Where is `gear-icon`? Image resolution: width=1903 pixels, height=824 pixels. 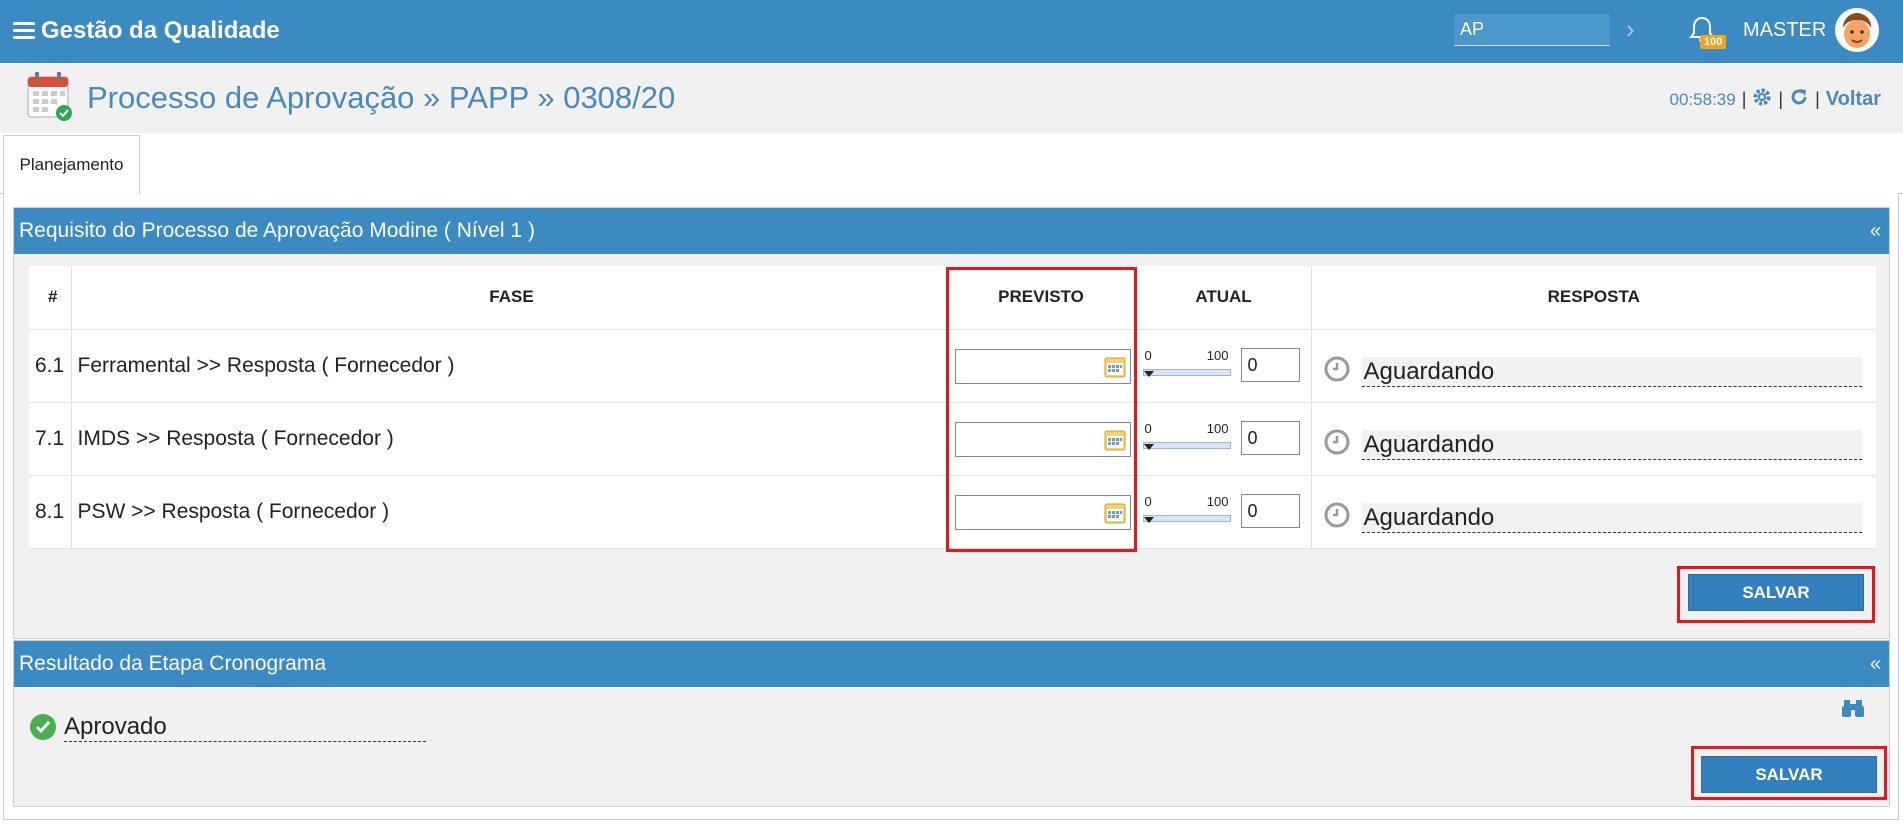
gear-icon is located at coordinates (1762, 99).